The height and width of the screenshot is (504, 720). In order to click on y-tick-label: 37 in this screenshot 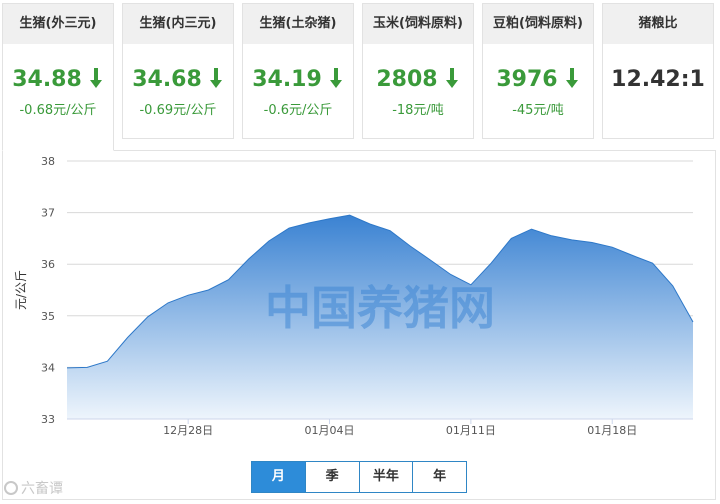, I will do `click(48, 213)`.